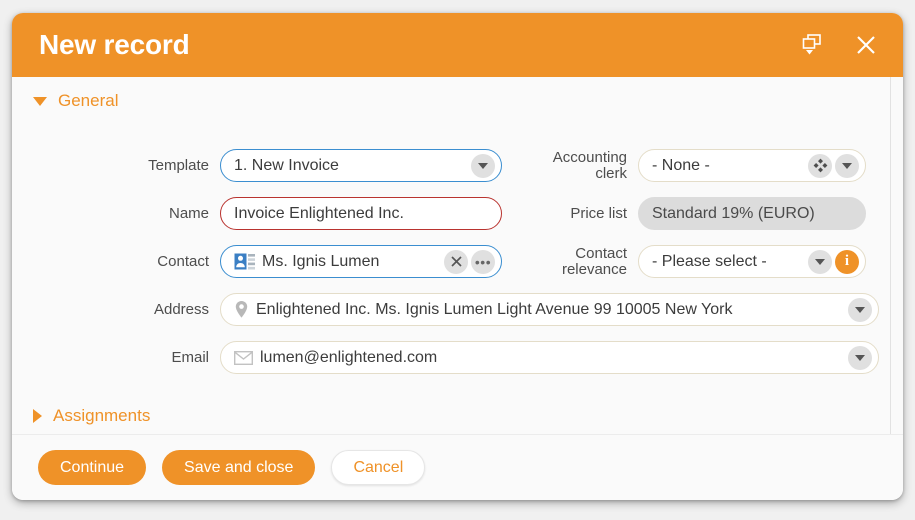  What do you see at coordinates (457, 97) in the screenshot?
I see `section-header-general: General` at bounding box center [457, 97].